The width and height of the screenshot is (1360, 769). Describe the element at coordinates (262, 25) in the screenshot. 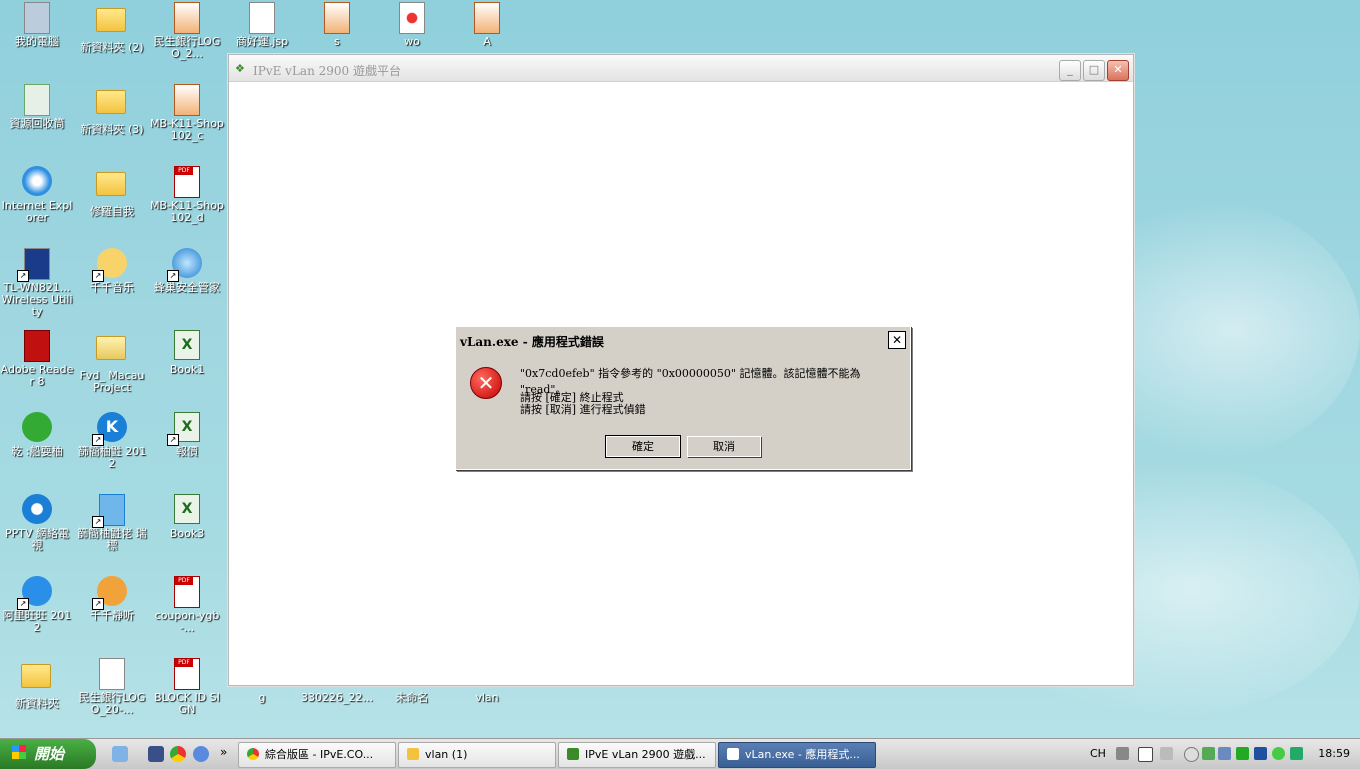

I see `desktop-icon-jsp-file: 商好運.jsp` at that location.